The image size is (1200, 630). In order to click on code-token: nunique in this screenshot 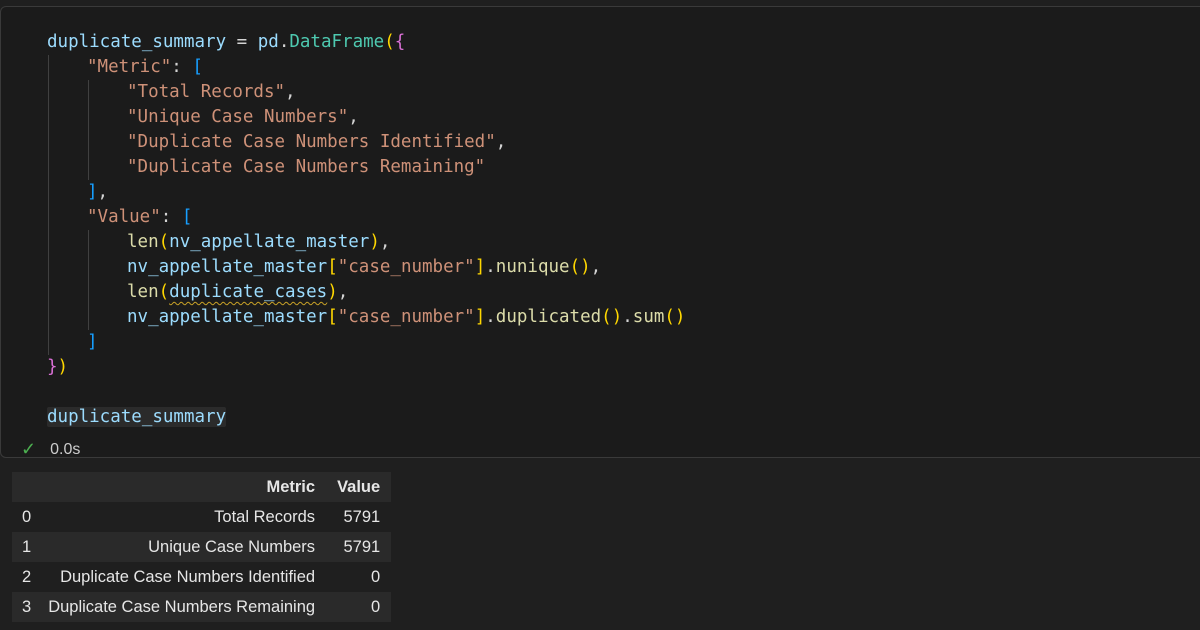, I will do `click(532, 267)`.